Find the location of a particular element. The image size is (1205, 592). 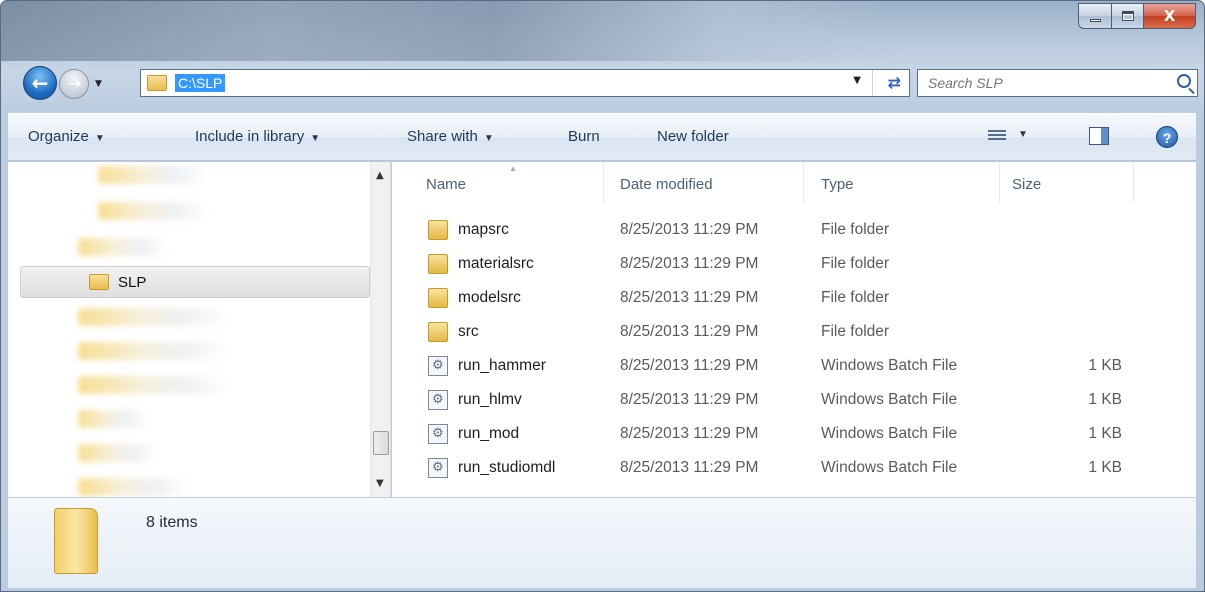

new-folder-label: New folder is located at coordinates (693, 136).